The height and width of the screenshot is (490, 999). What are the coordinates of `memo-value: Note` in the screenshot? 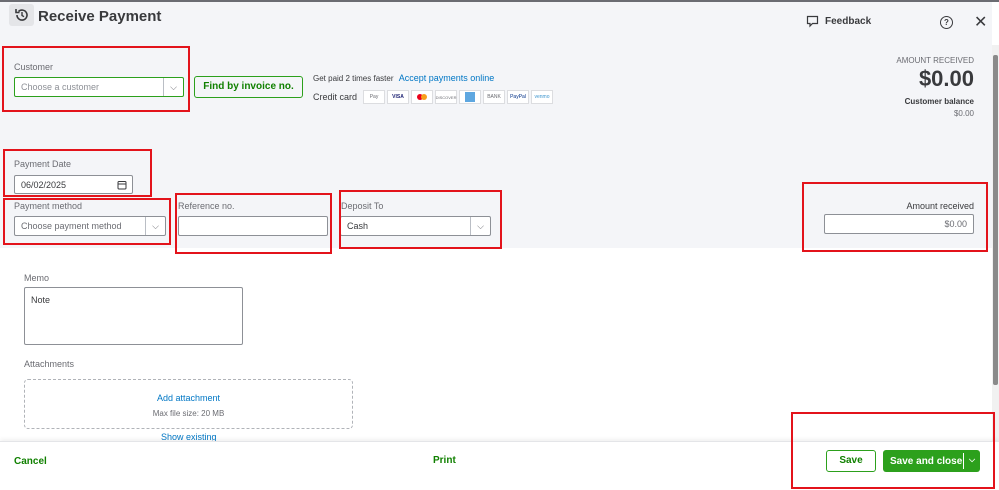 It's located at (41, 300).